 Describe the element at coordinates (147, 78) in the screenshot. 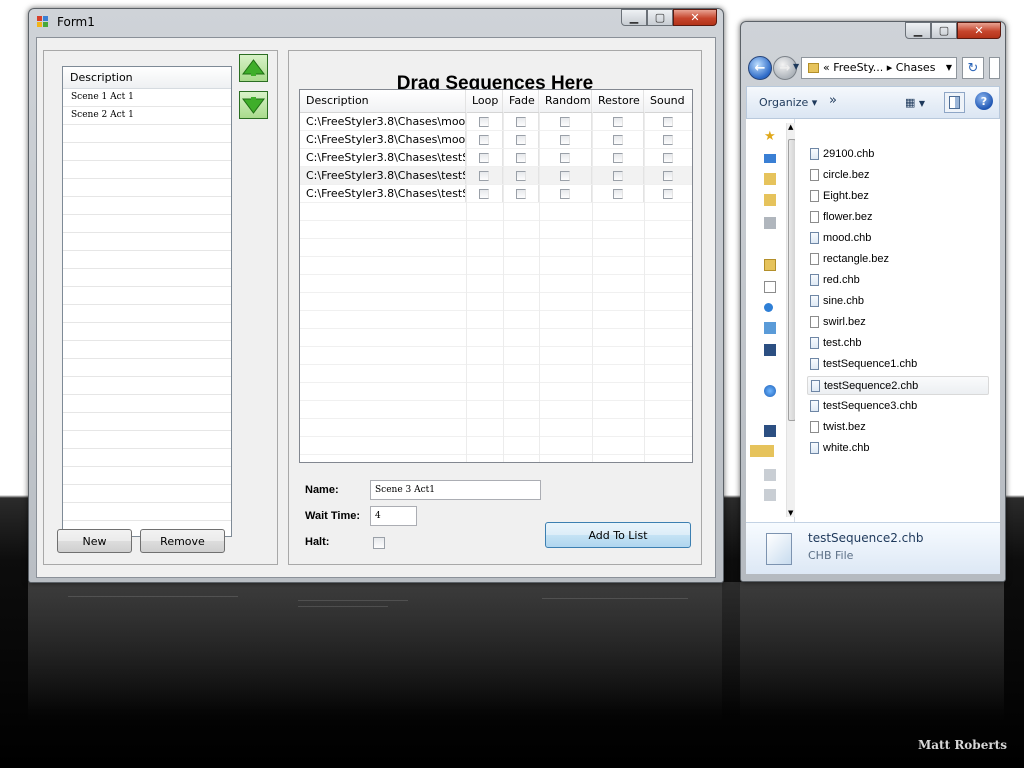

I see `scene-list-header: Description` at that location.